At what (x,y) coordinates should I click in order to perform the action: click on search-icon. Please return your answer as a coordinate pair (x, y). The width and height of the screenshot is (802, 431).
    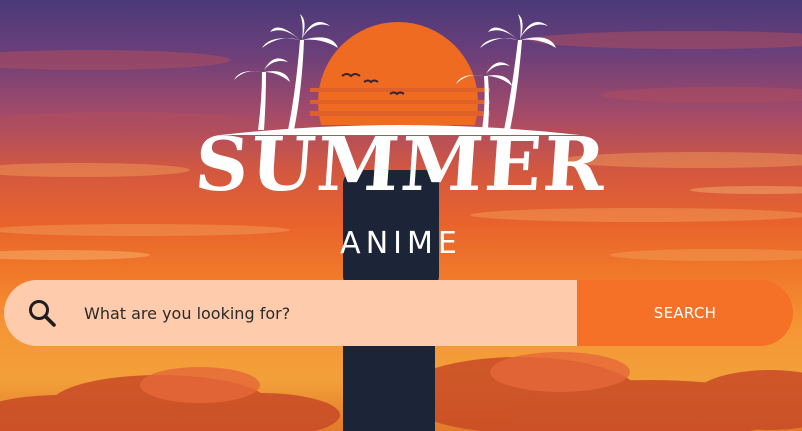
    Looking at the image, I should click on (42, 313).